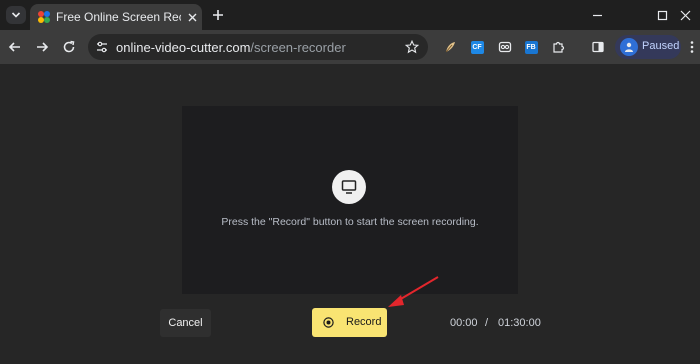 The width and height of the screenshot is (700, 364). I want to click on user-icon, so click(629, 47).